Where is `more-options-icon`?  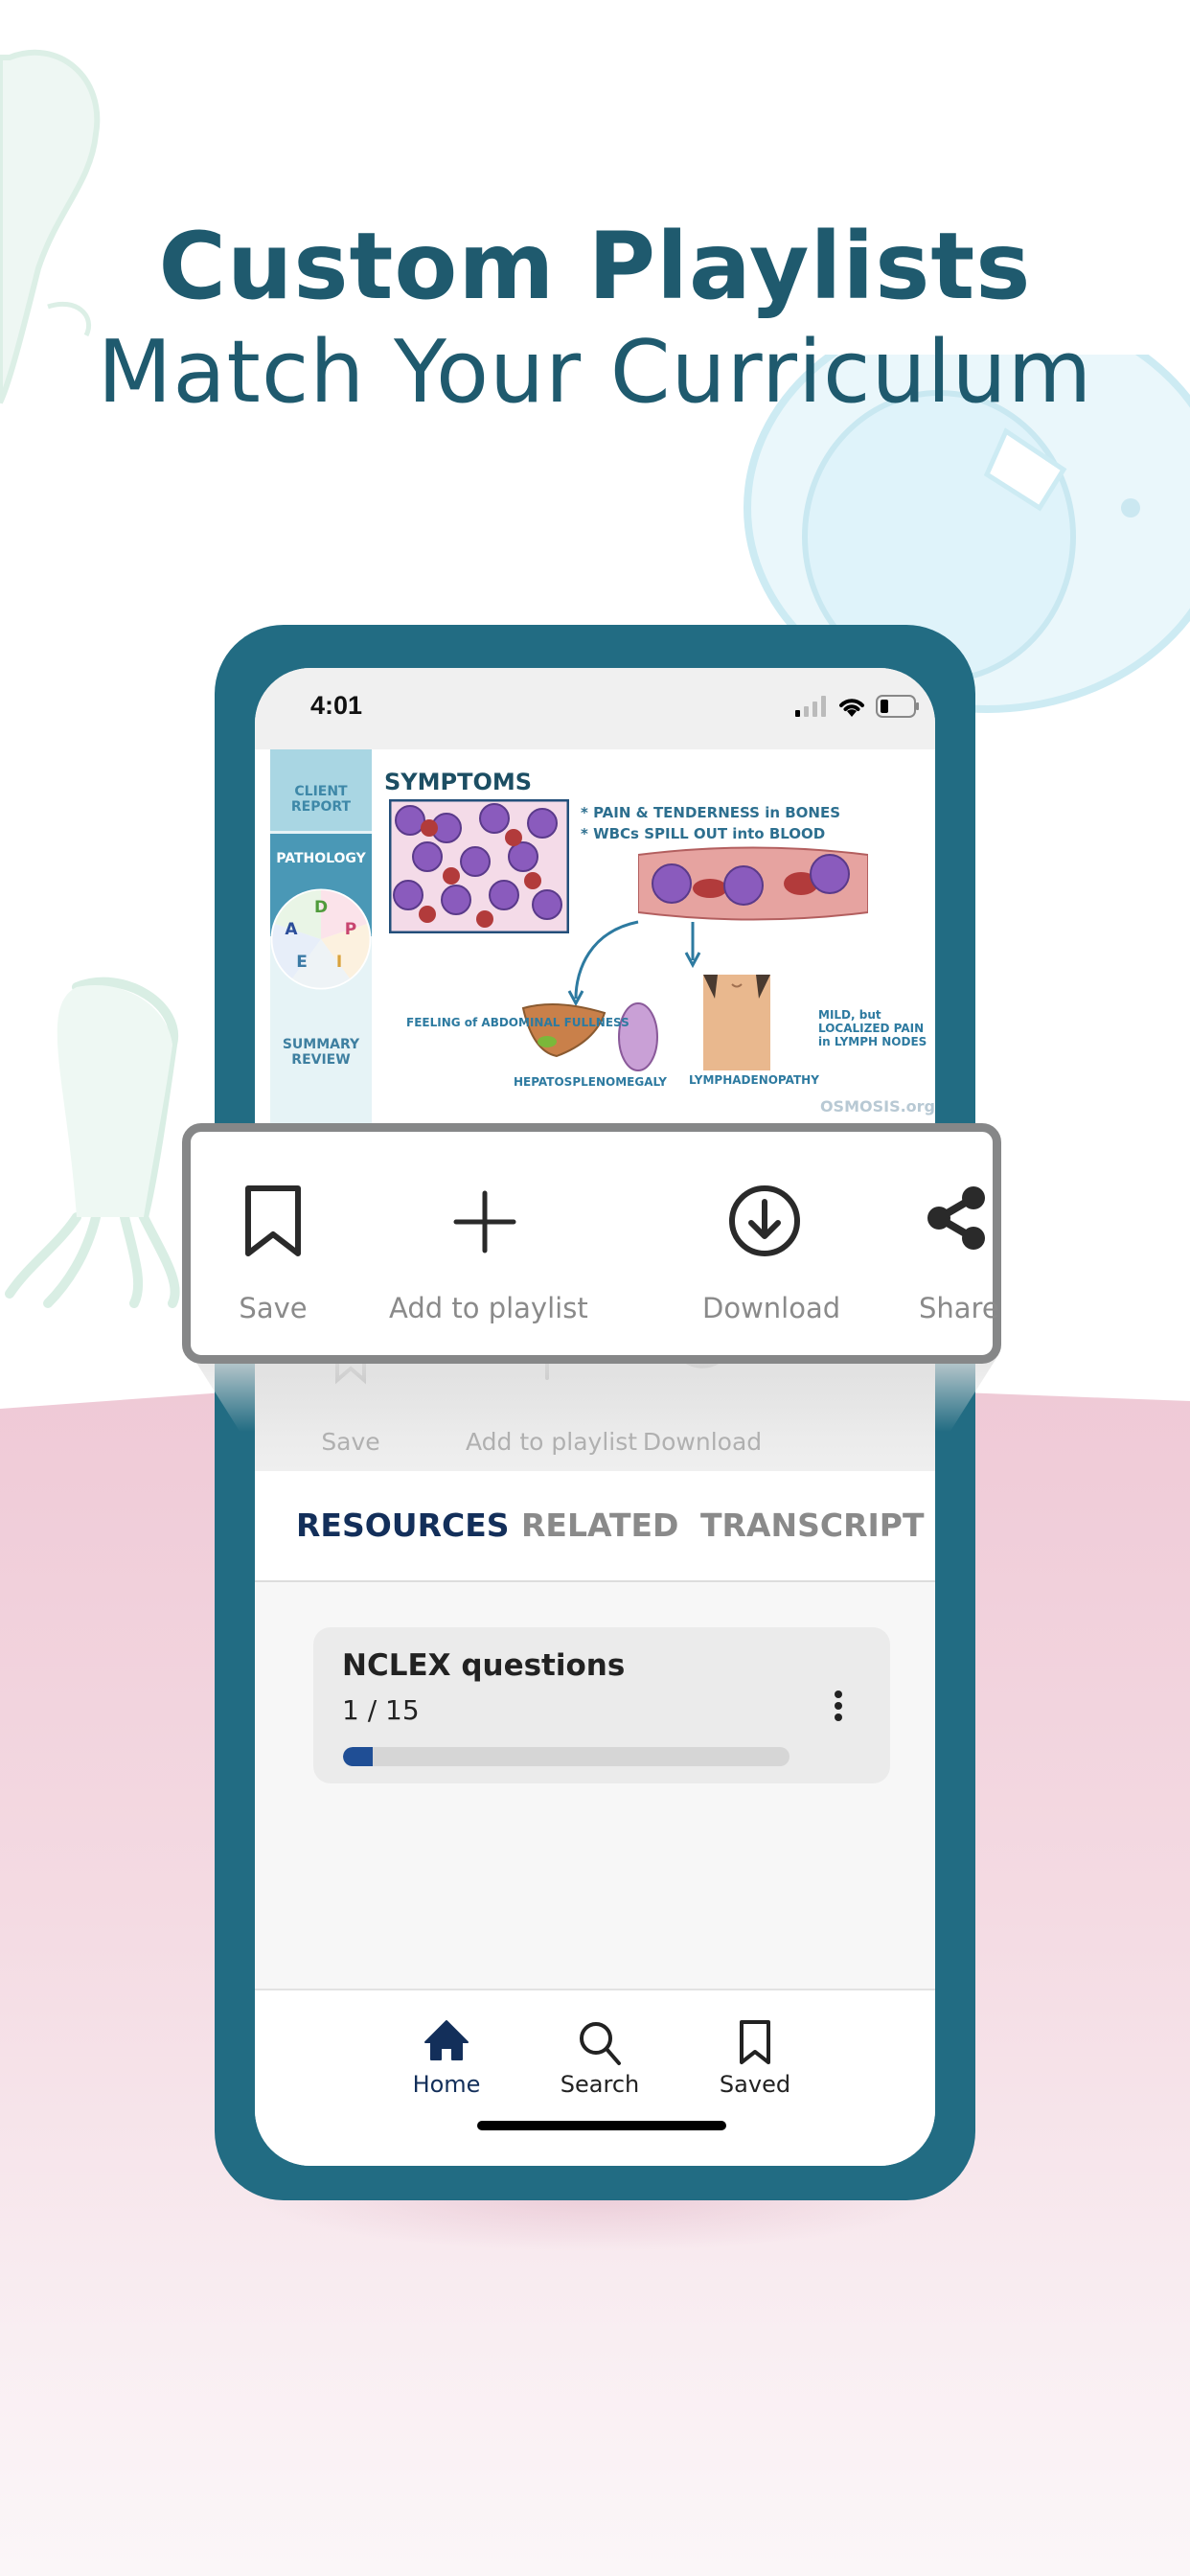
more-options-icon is located at coordinates (839, 1706).